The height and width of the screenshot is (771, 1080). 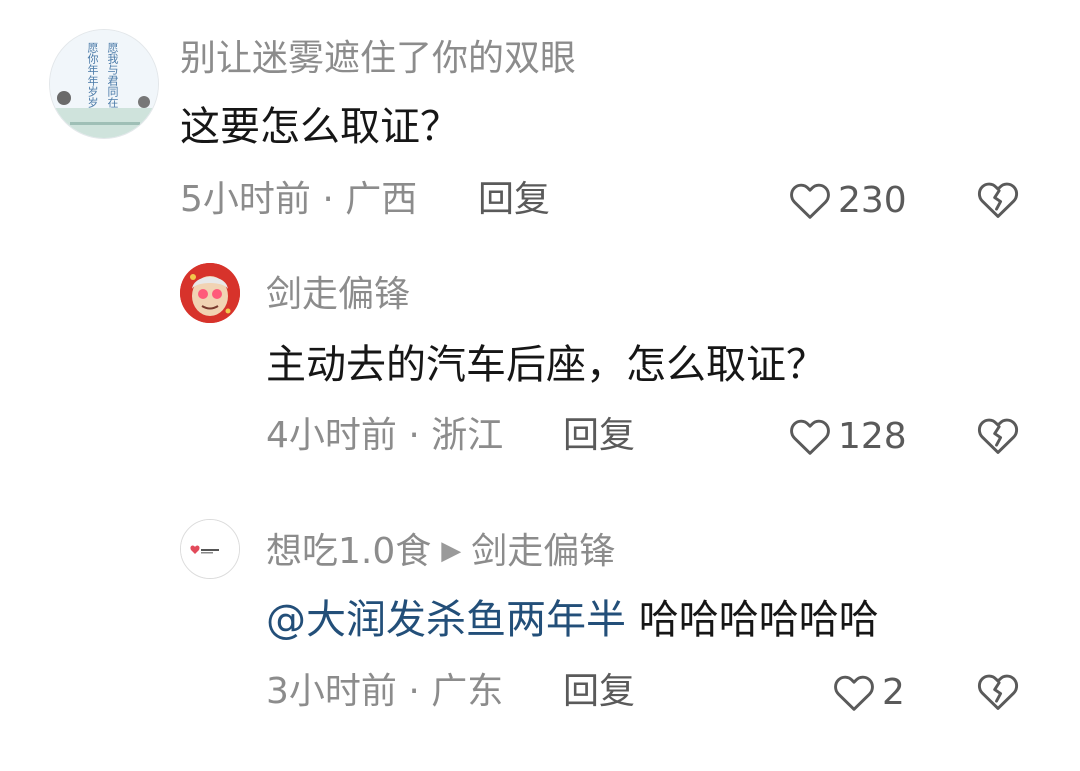 What do you see at coordinates (872, 436) in the screenshot?
I see `like-count: 128` at bounding box center [872, 436].